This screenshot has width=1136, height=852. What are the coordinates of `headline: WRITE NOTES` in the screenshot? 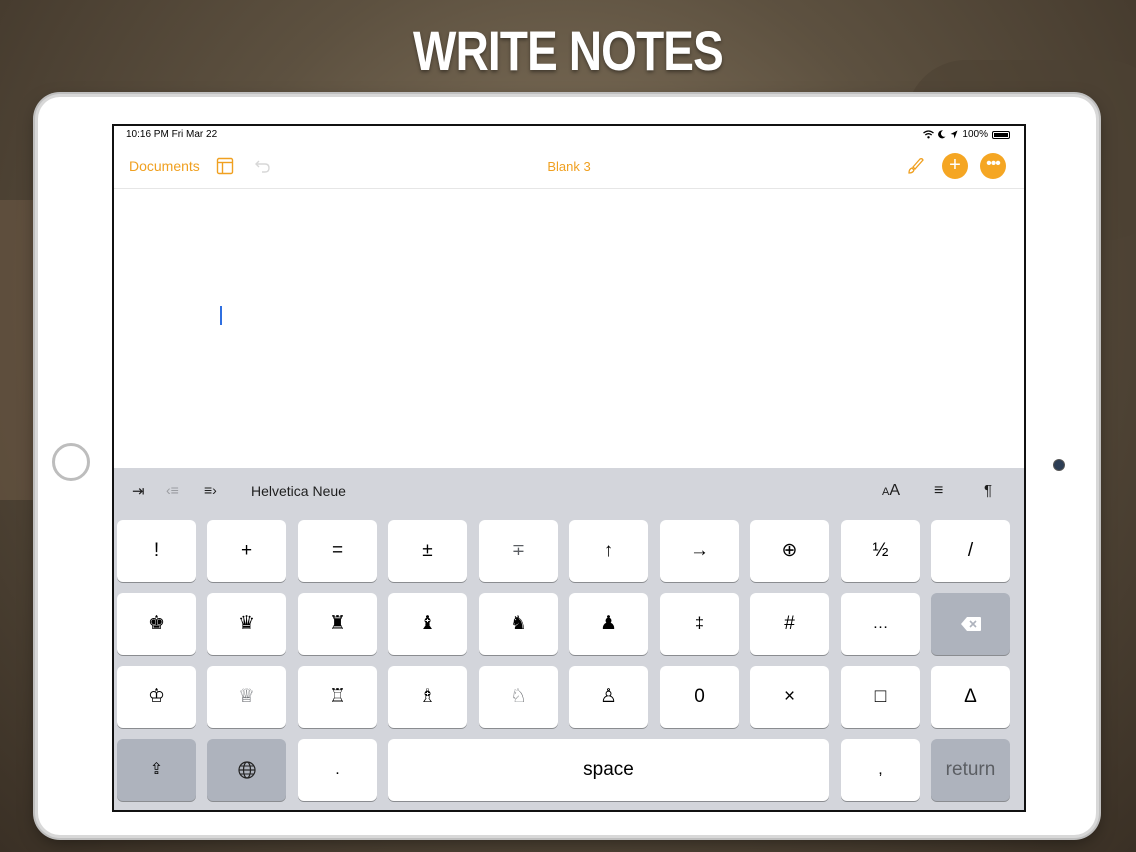 It's located at (568, 50).